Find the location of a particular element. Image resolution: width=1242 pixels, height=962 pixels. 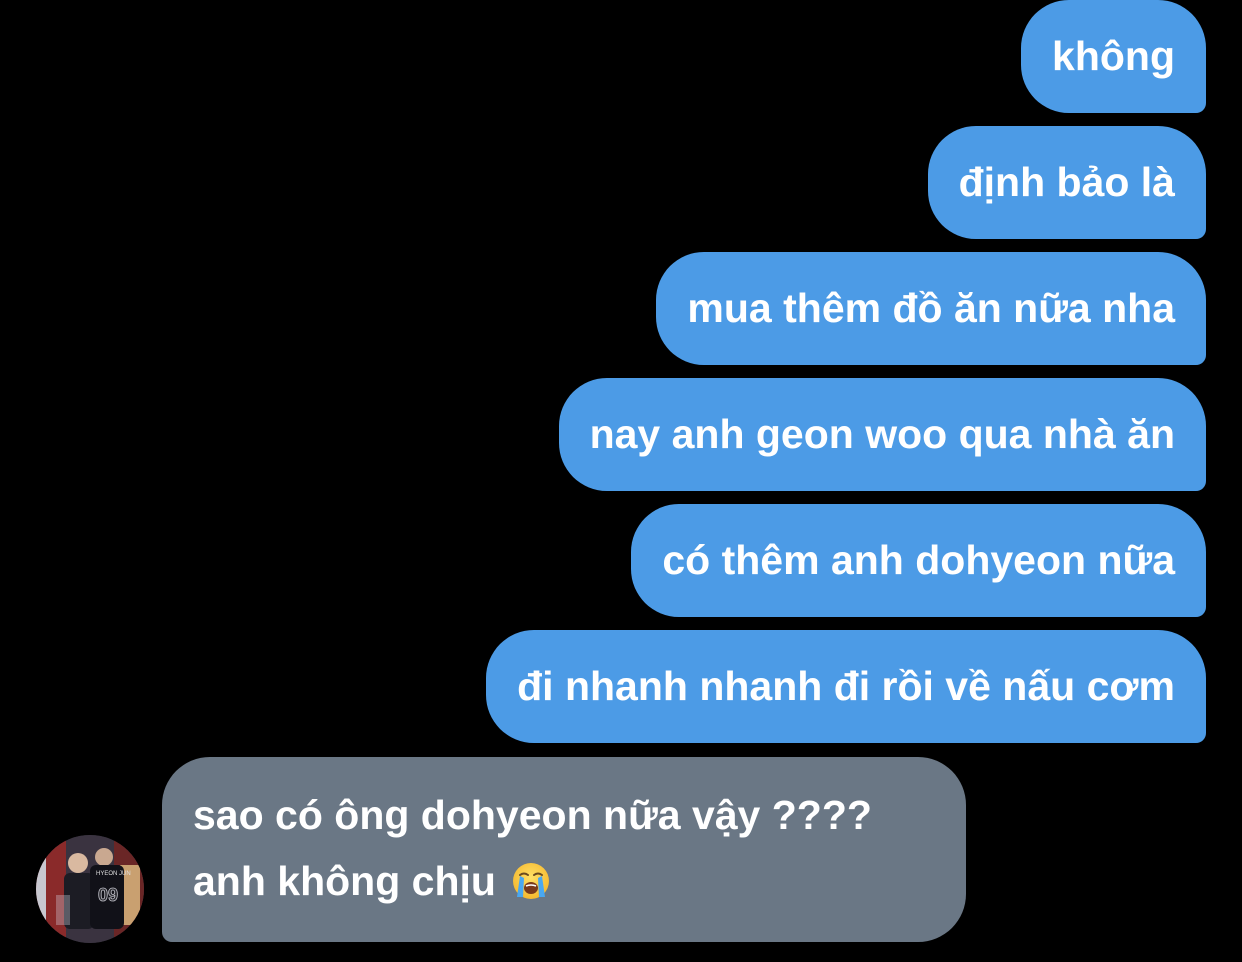

contact-avatar-photo: HYEON JUN 09 is located at coordinates (90, 889).